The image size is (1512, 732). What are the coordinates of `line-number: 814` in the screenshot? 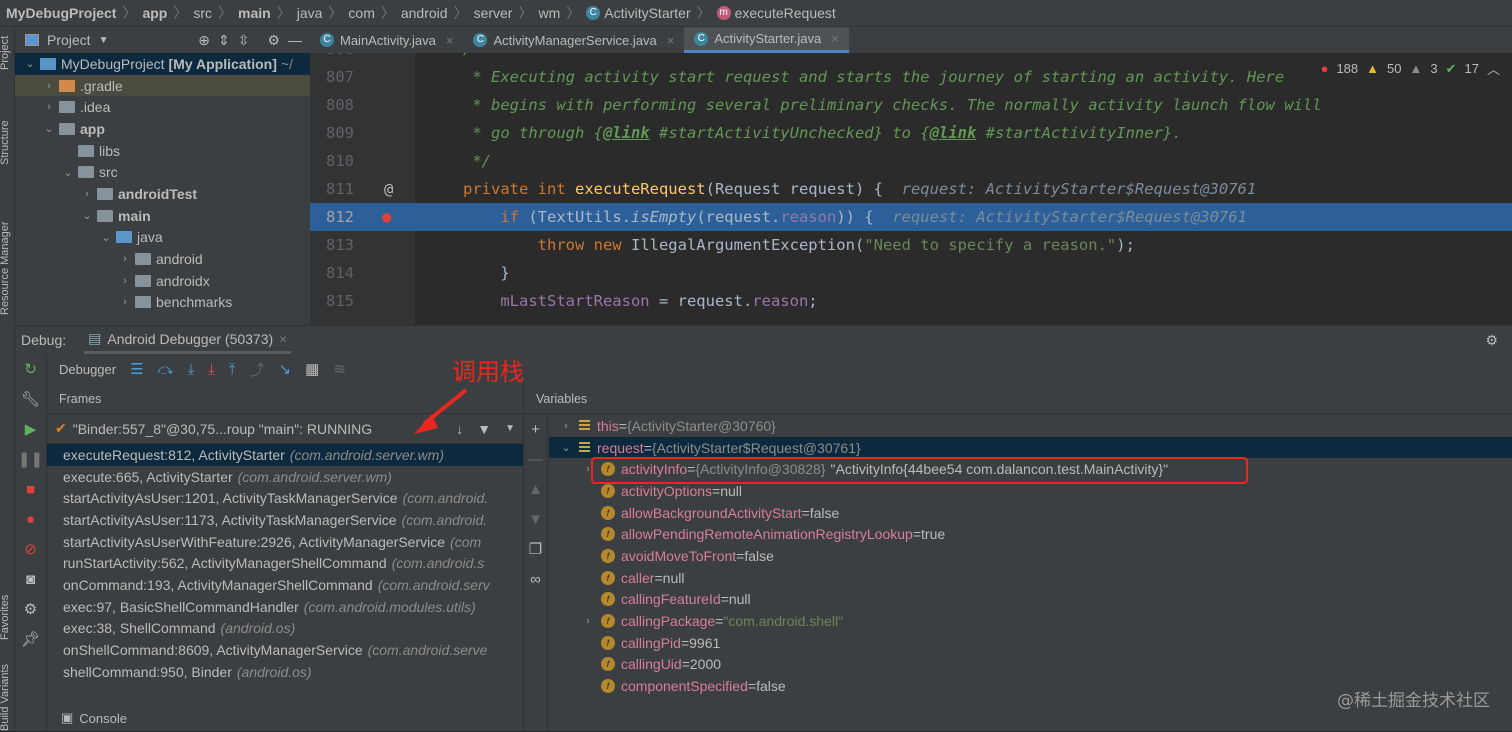 It's located at (332, 273).